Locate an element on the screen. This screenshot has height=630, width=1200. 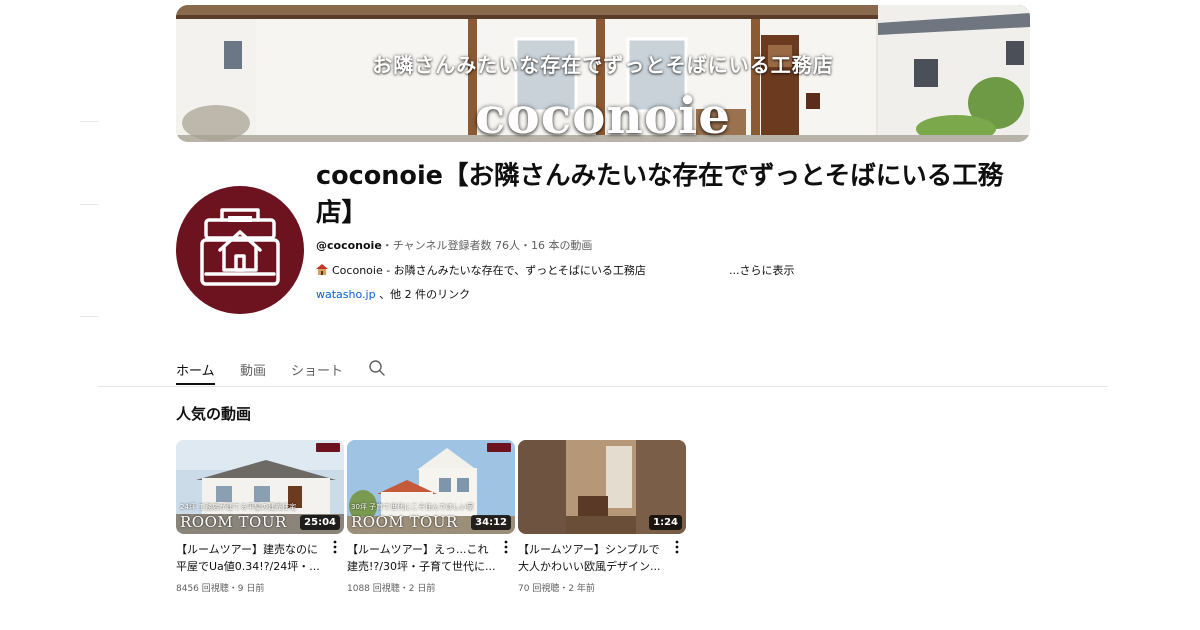
video-thumbnail: 30坪 子育て世代にこそ住んでほしい家 ROOM TOUR 34:12 is located at coordinates (431, 487).